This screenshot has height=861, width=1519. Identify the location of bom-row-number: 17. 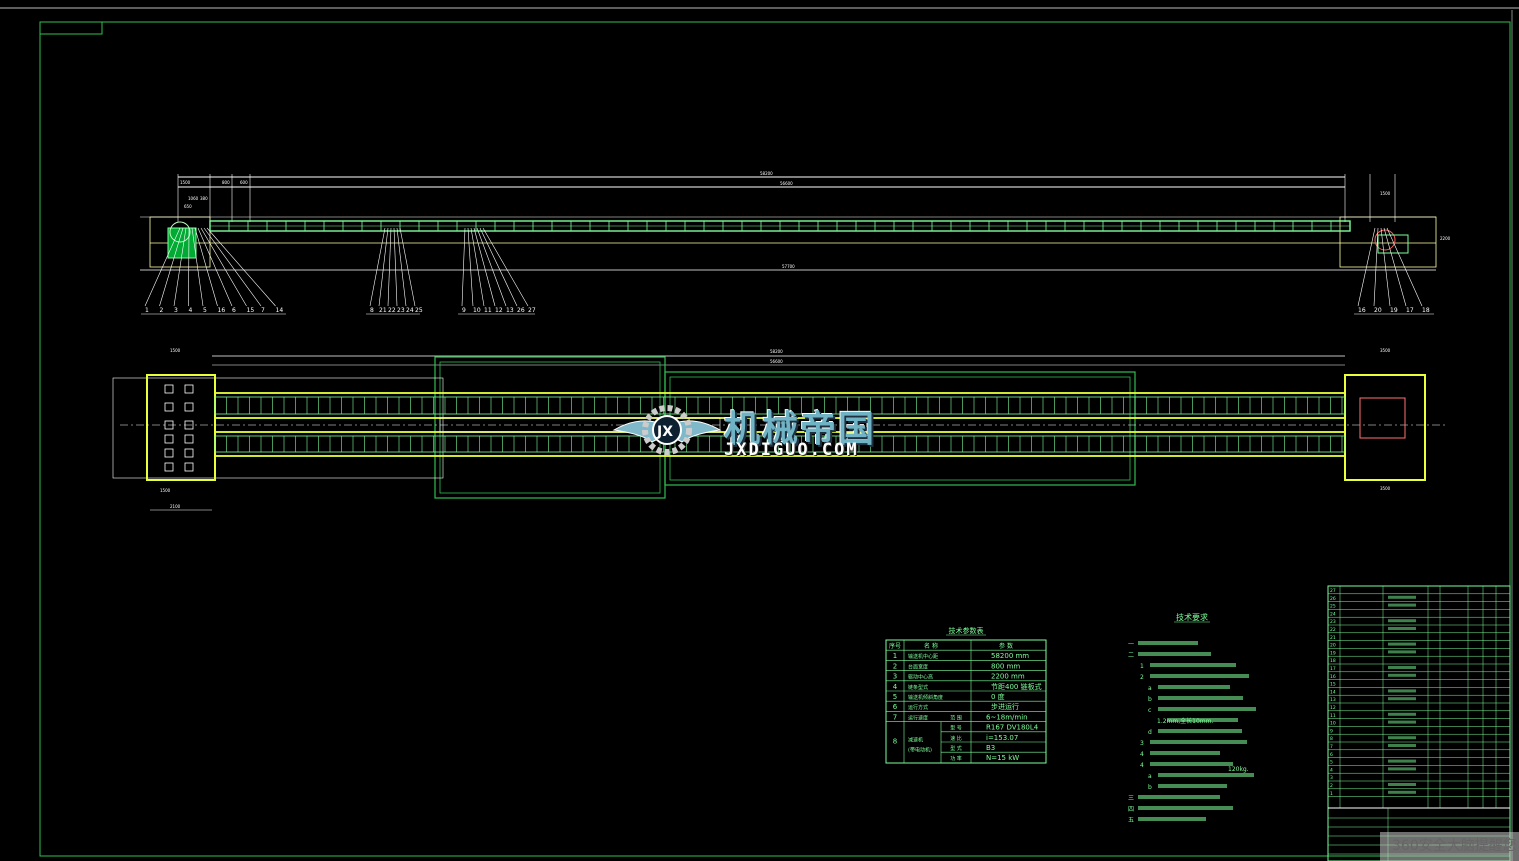
(1333, 669).